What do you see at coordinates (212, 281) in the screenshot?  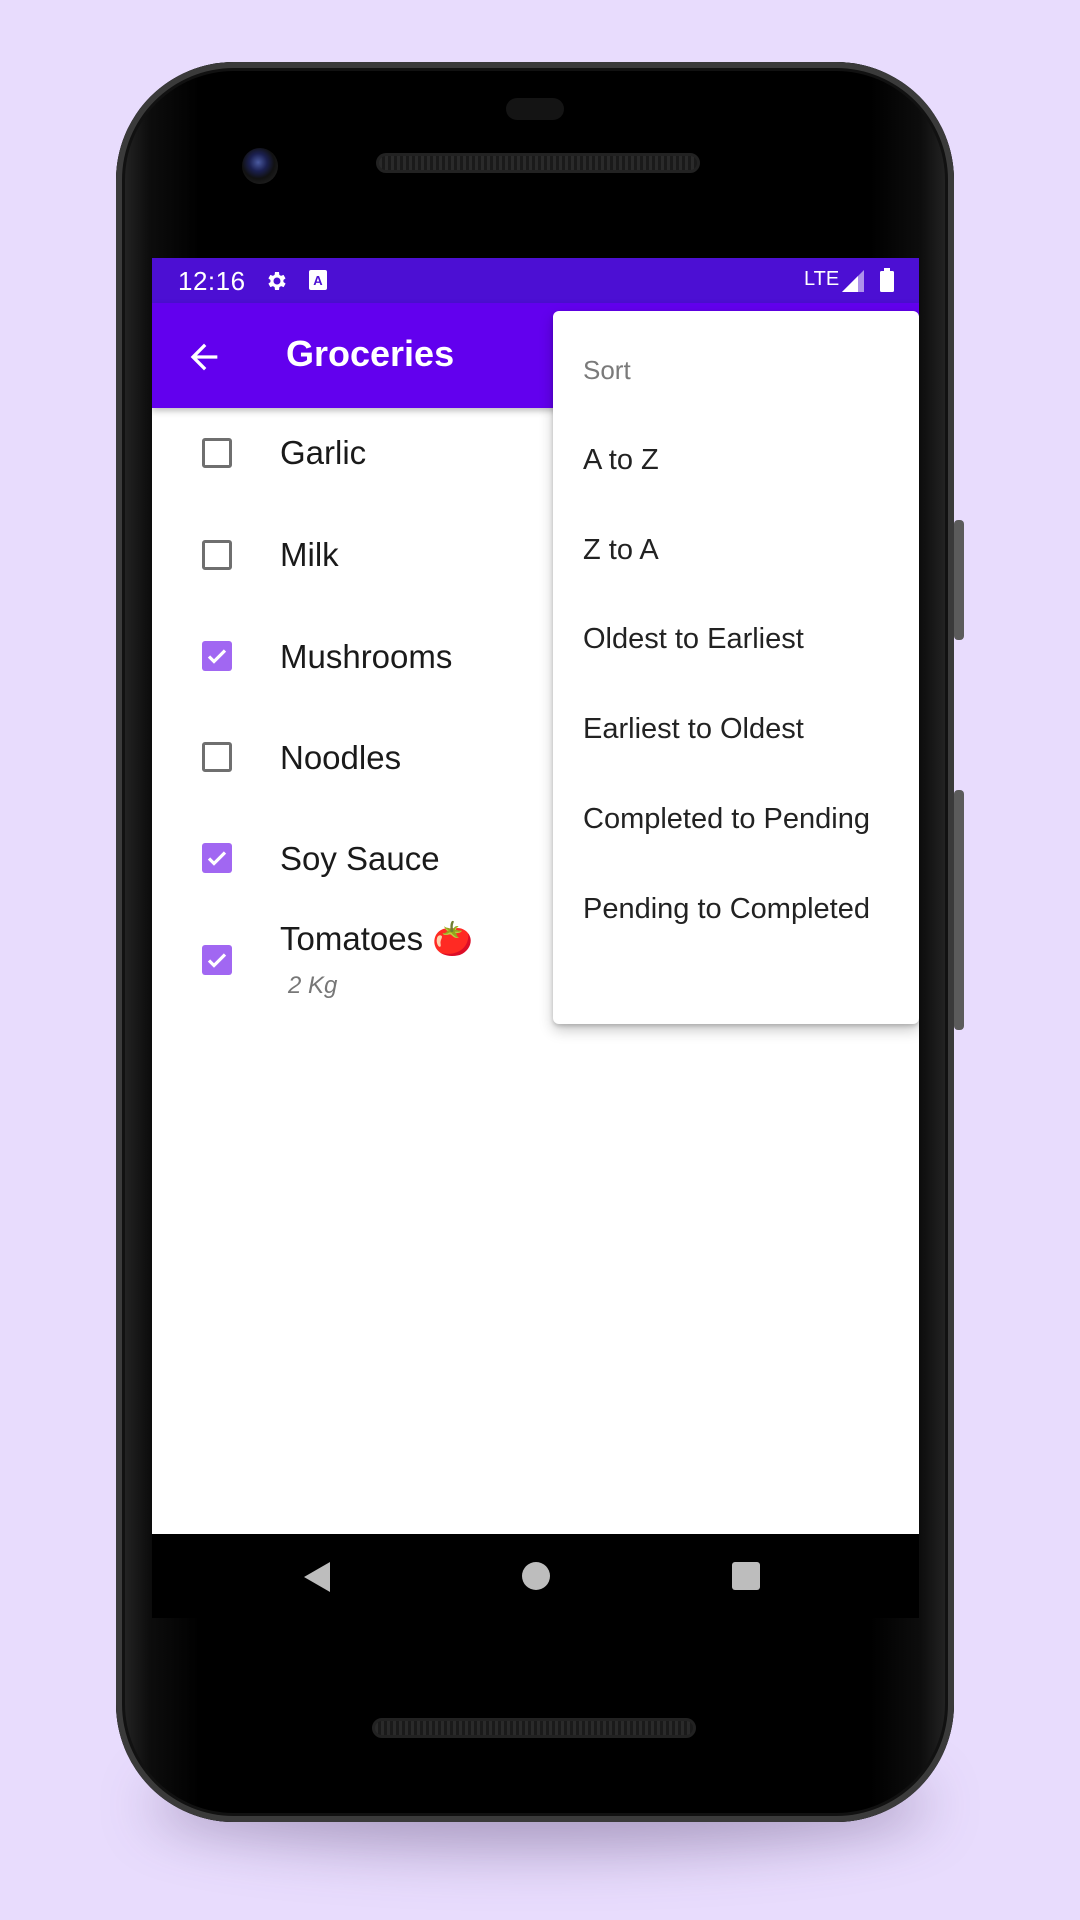 I see `status-time: 12:16` at bounding box center [212, 281].